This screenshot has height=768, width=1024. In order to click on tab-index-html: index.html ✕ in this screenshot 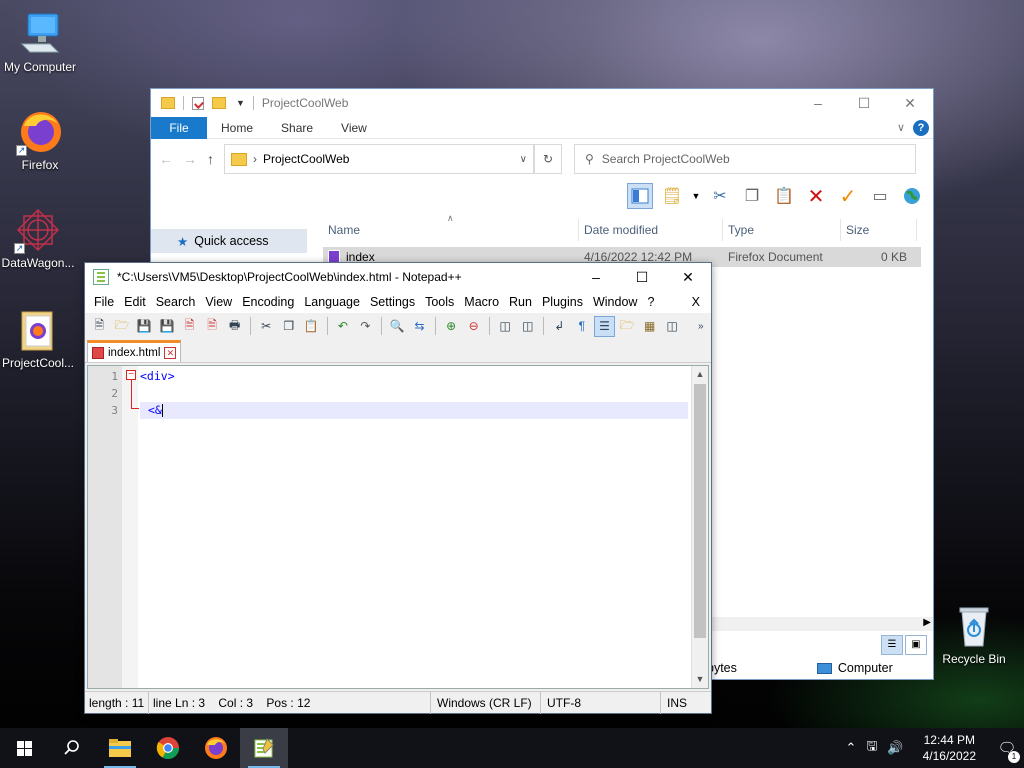, I will do `click(134, 351)`.